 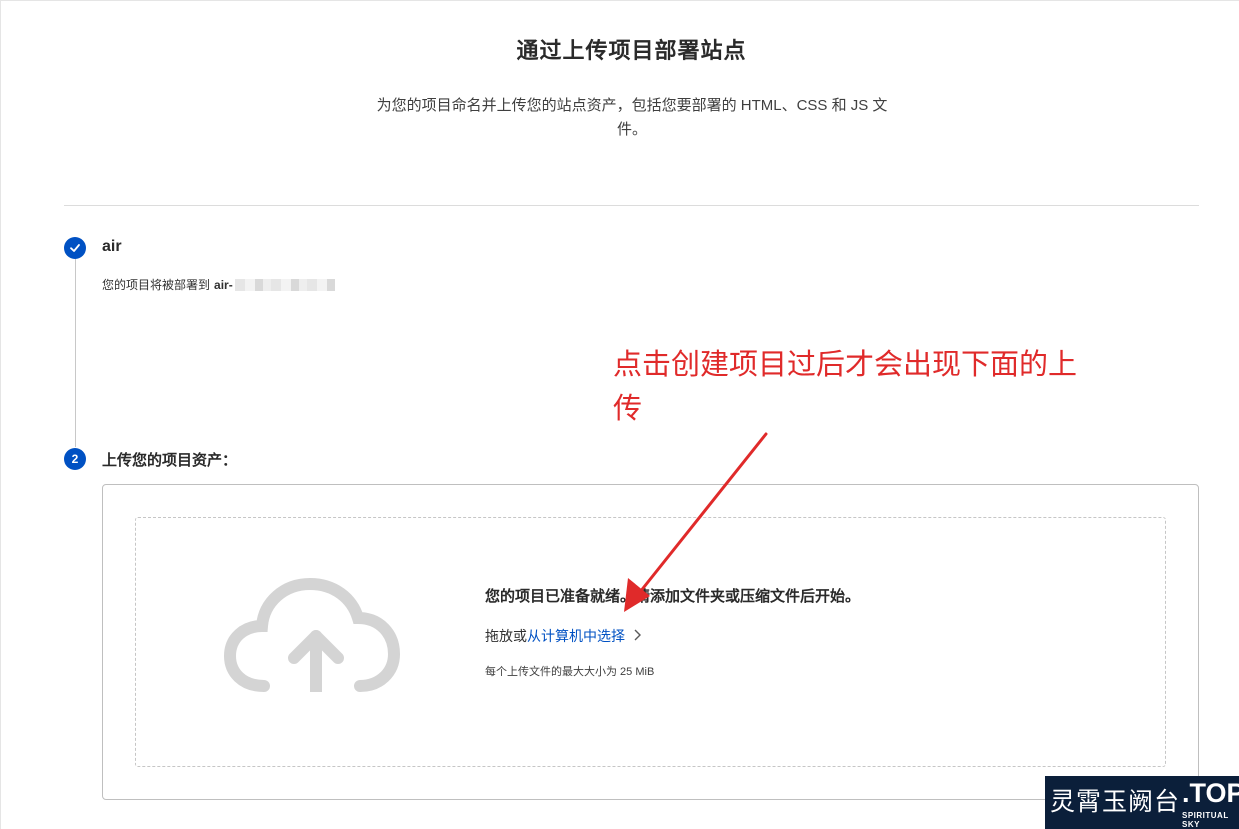 I want to click on select-from-computer-link: 从计算机中选择, so click(x=576, y=636).